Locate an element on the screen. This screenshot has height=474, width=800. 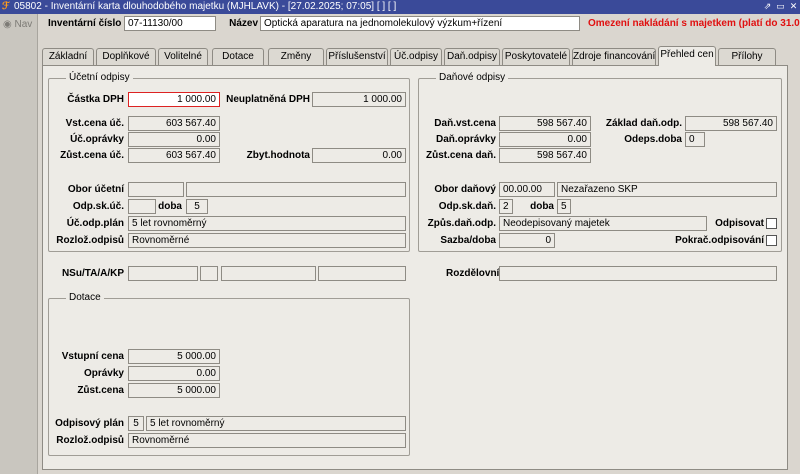
tax-depreciation-field: 0.00 is located at coordinates (545, 139).